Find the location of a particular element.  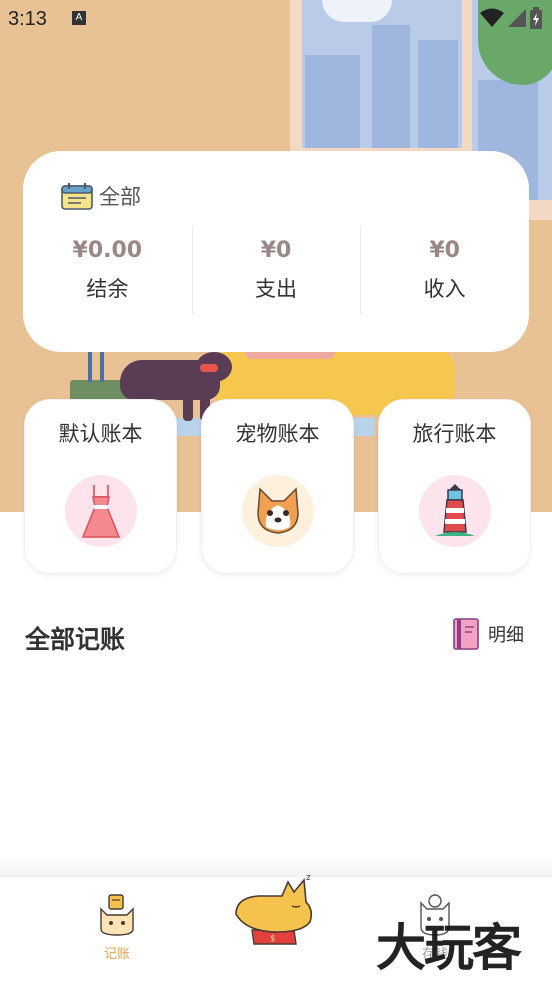

battery-icon is located at coordinates (536, 18).